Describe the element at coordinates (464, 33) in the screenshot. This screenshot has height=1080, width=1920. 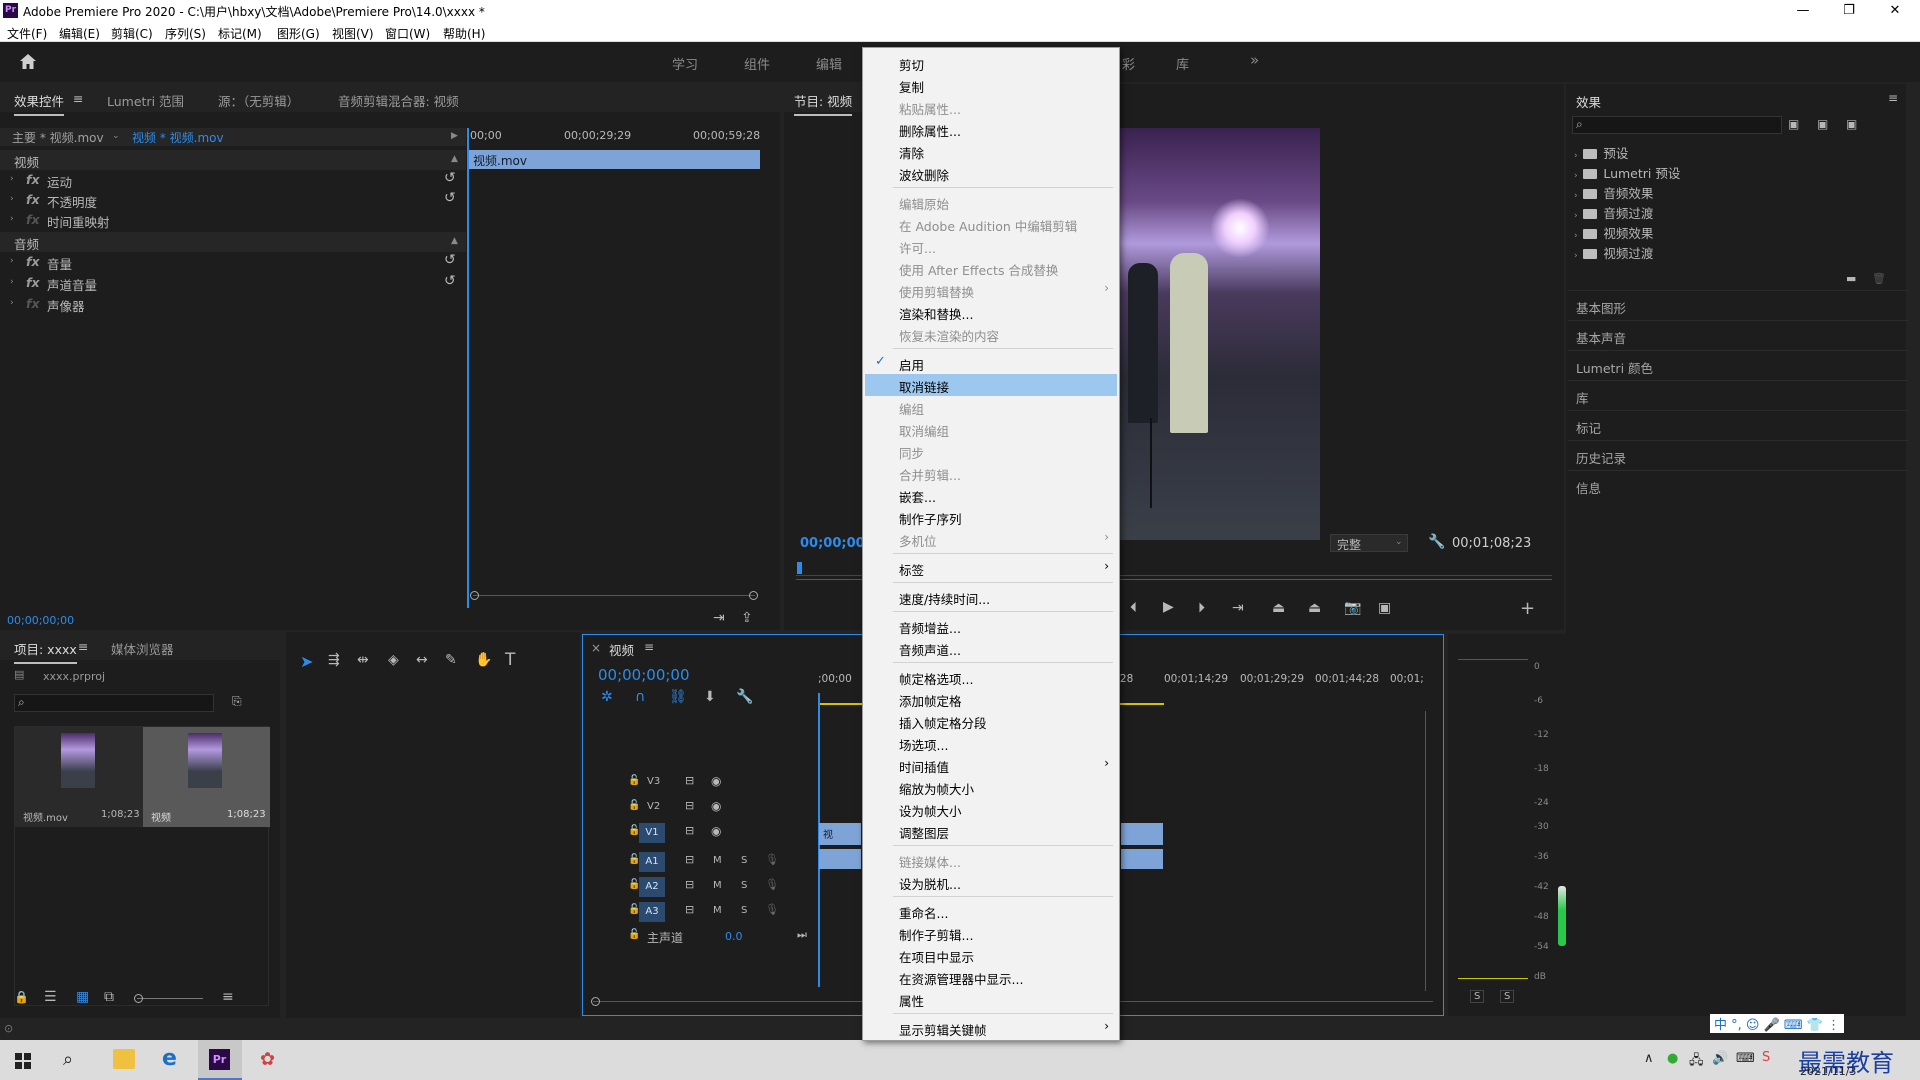
I see `menu-help: 帮助(H)` at that location.